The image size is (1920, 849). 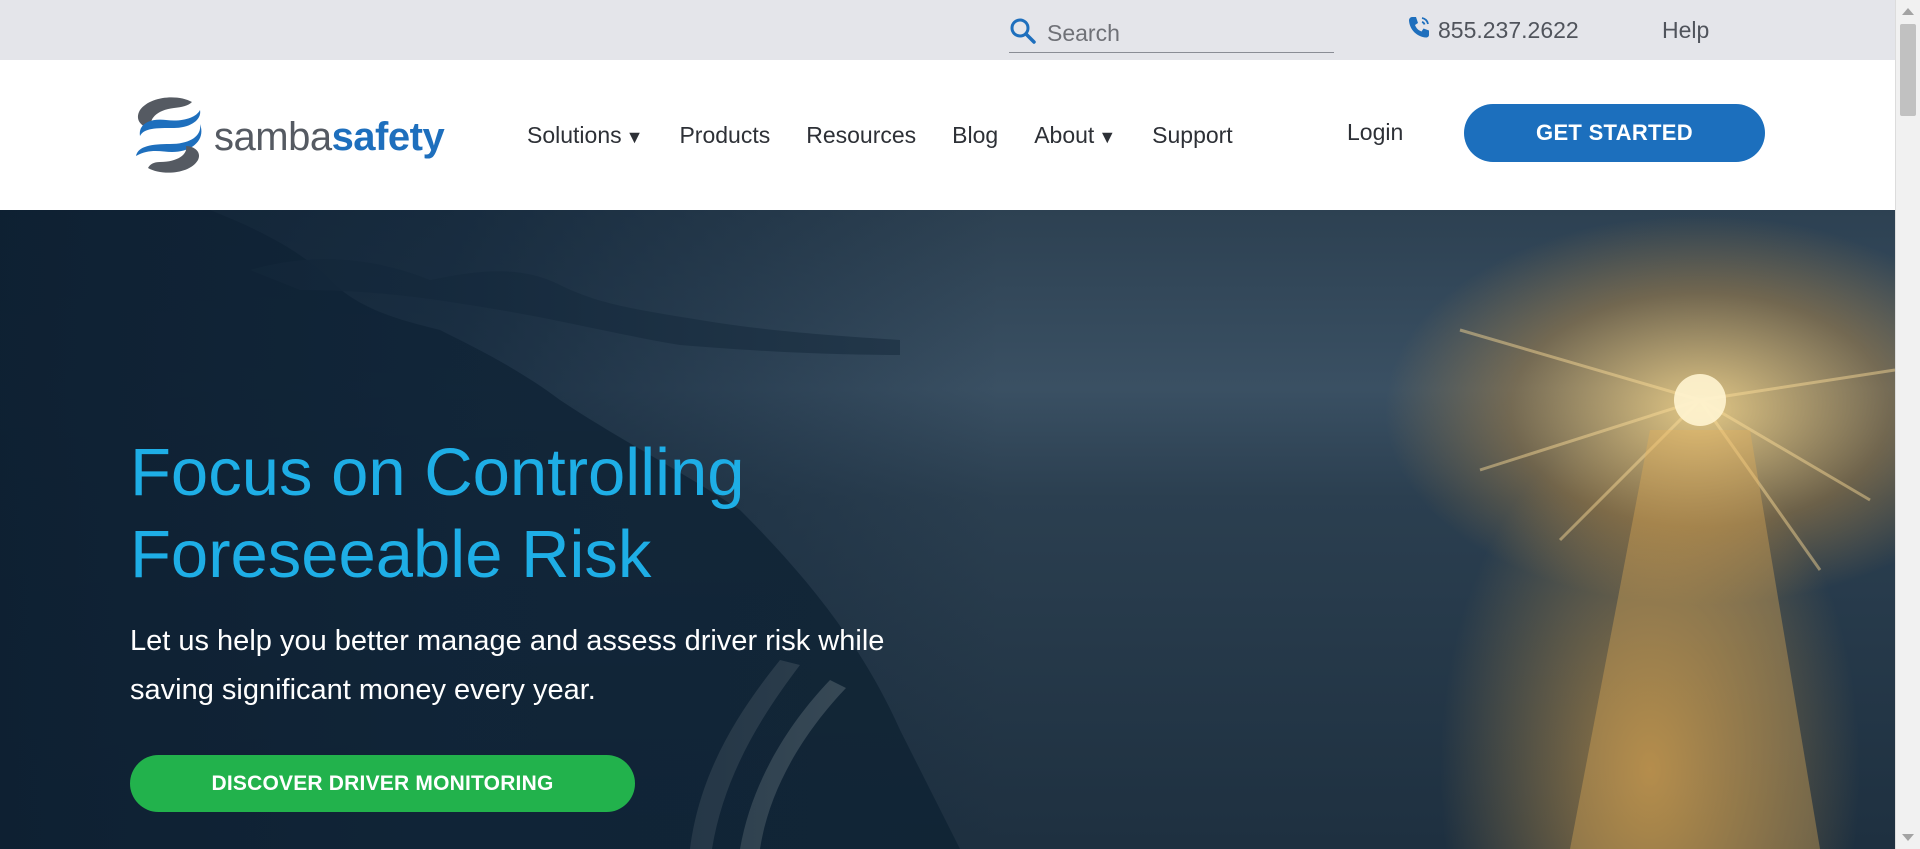 I want to click on nav-about: About ▼, so click(x=1075, y=135).